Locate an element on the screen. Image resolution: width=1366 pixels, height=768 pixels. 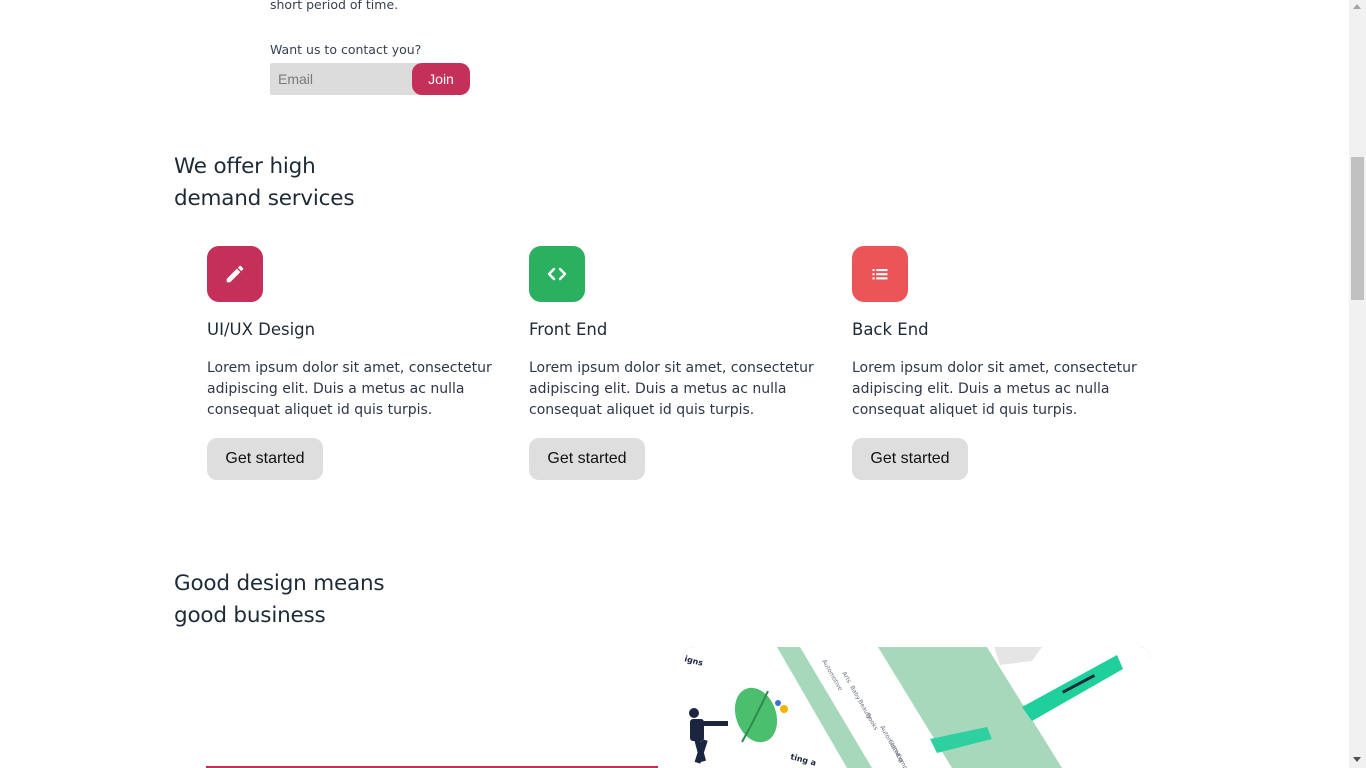
card-title: Front End is located at coordinates (568, 329).